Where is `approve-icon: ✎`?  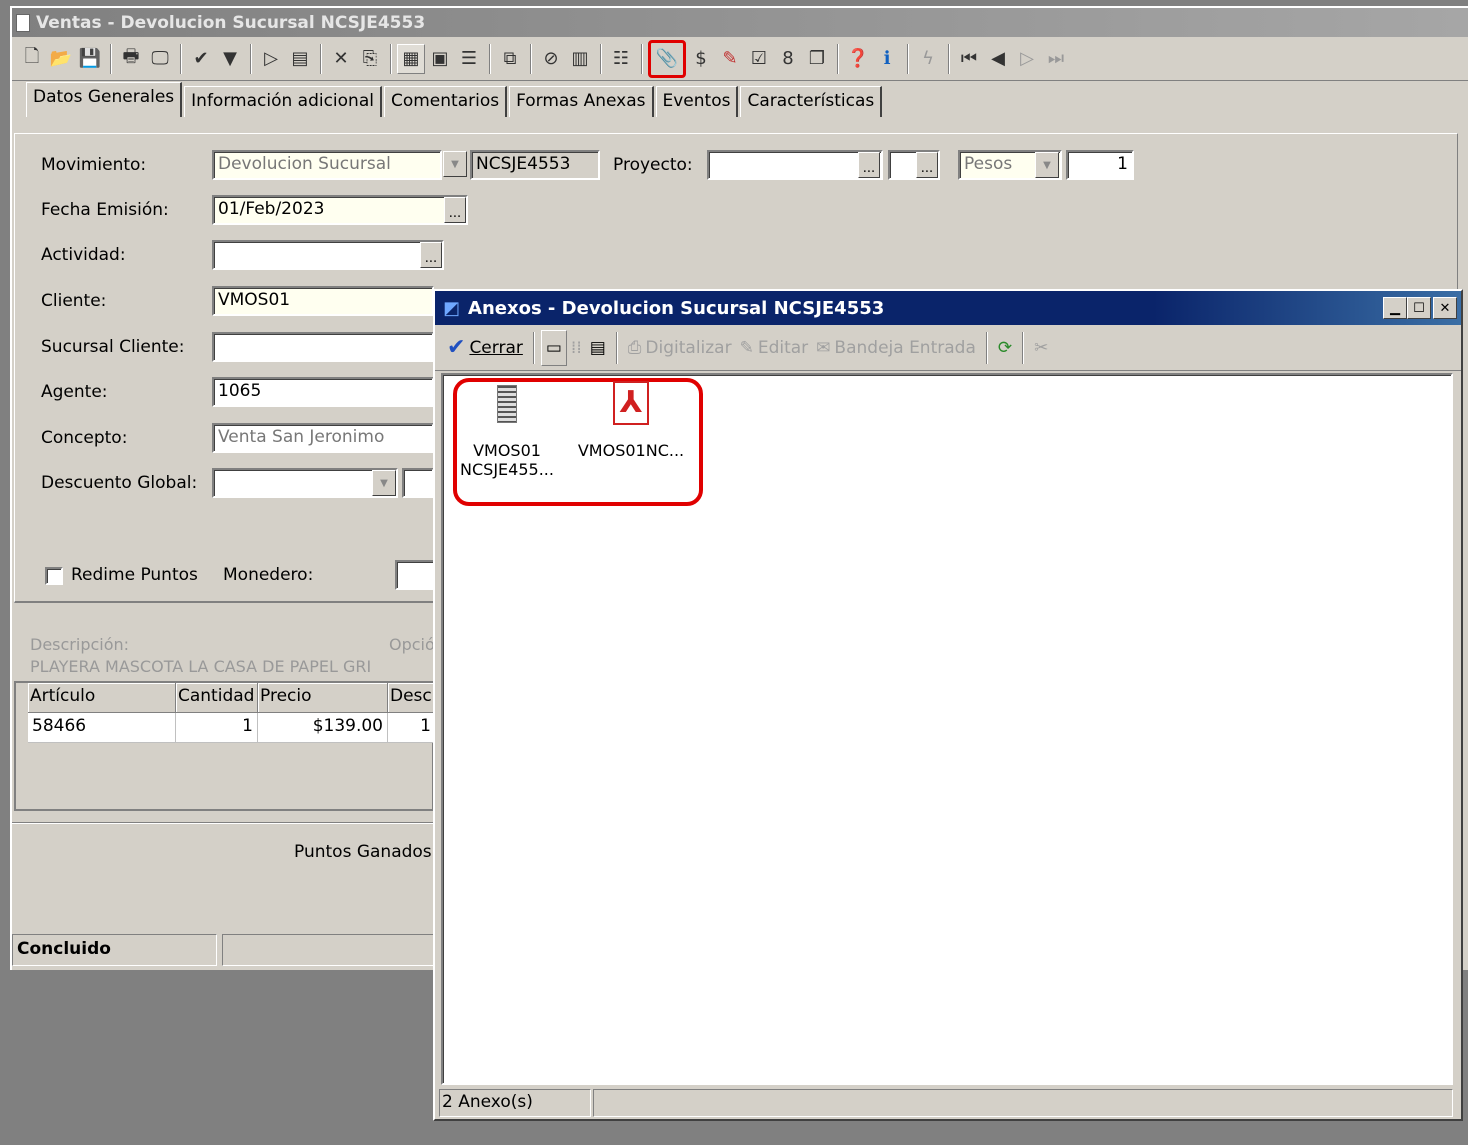
approve-icon: ✎ is located at coordinates (730, 59).